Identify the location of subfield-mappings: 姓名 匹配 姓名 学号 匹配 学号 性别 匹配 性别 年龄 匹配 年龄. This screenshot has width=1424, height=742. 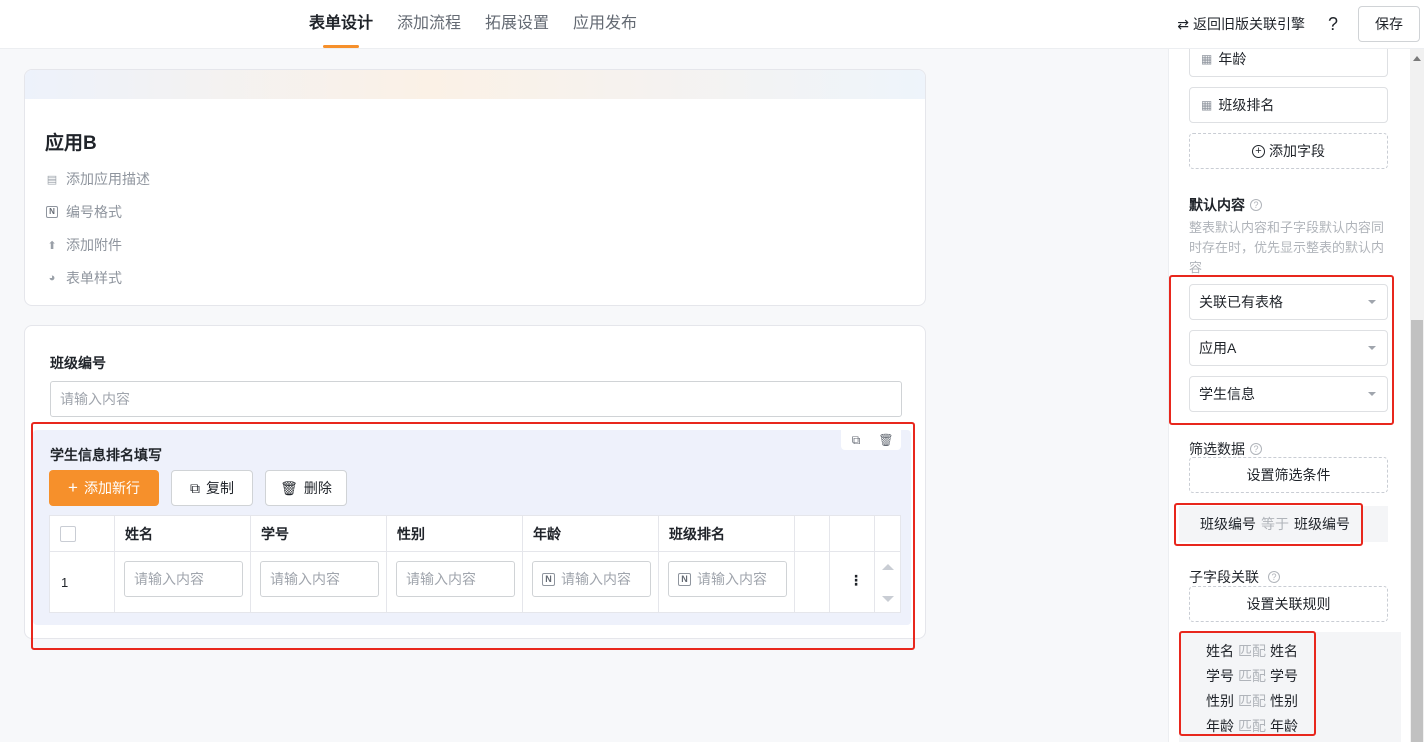
(1290, 687).